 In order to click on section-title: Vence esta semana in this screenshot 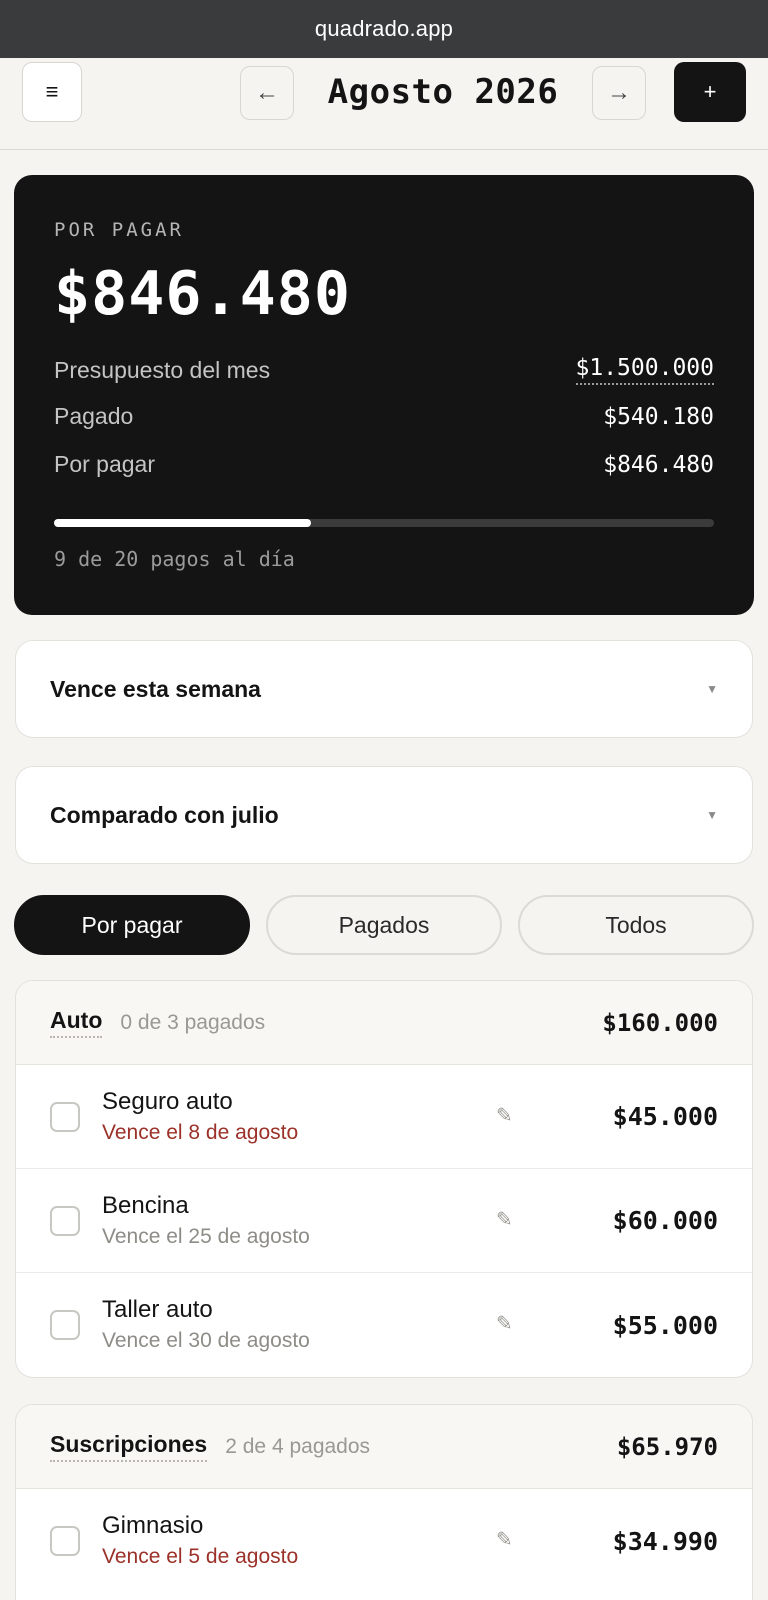, I will do `click(155, 688)`.